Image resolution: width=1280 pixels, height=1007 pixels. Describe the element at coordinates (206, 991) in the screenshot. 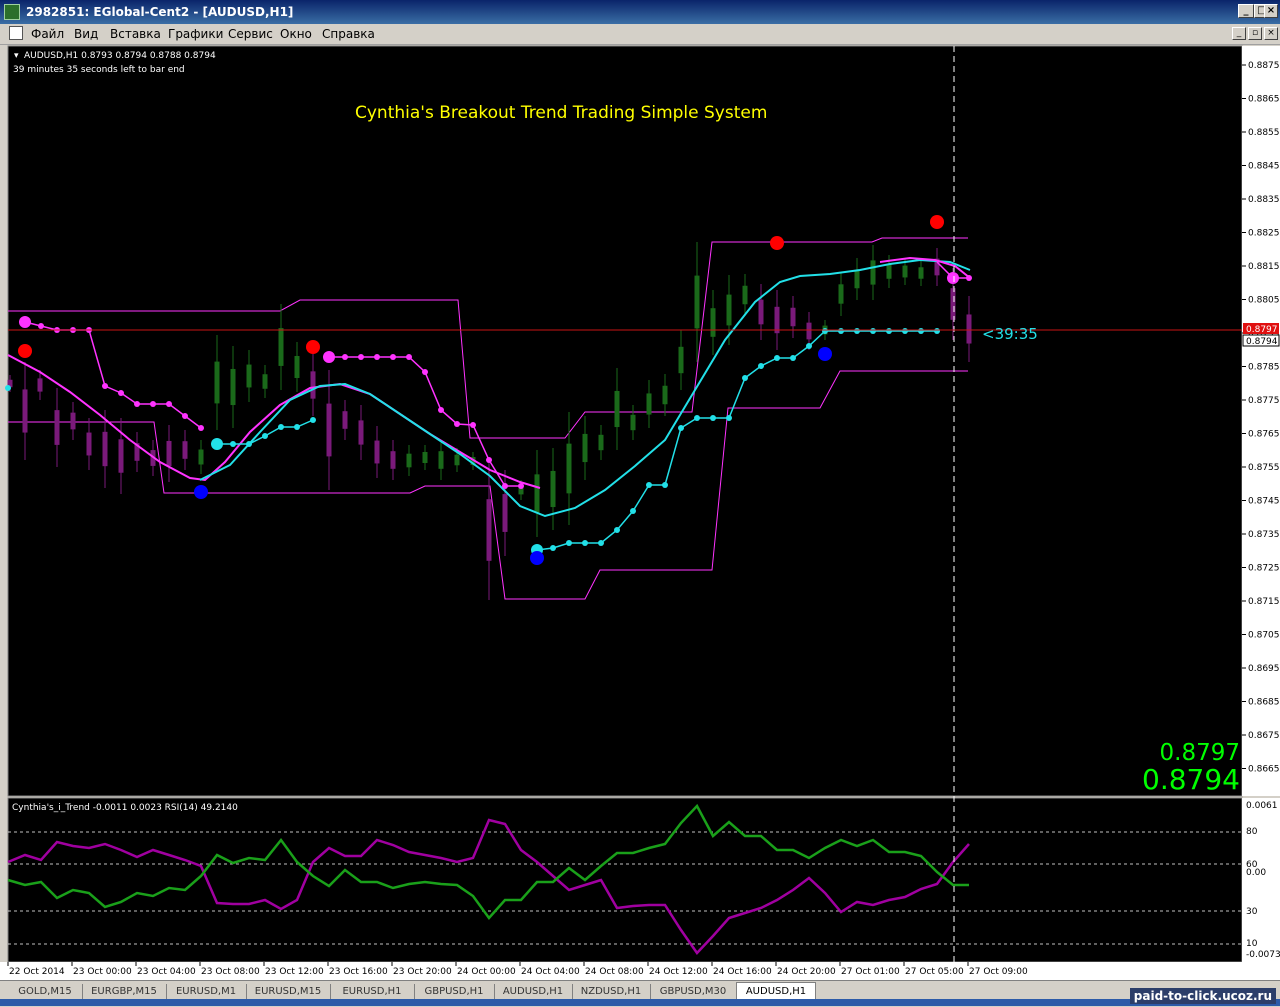

I see `tab-eurusd-m1: EURUSD,M1` at that location.